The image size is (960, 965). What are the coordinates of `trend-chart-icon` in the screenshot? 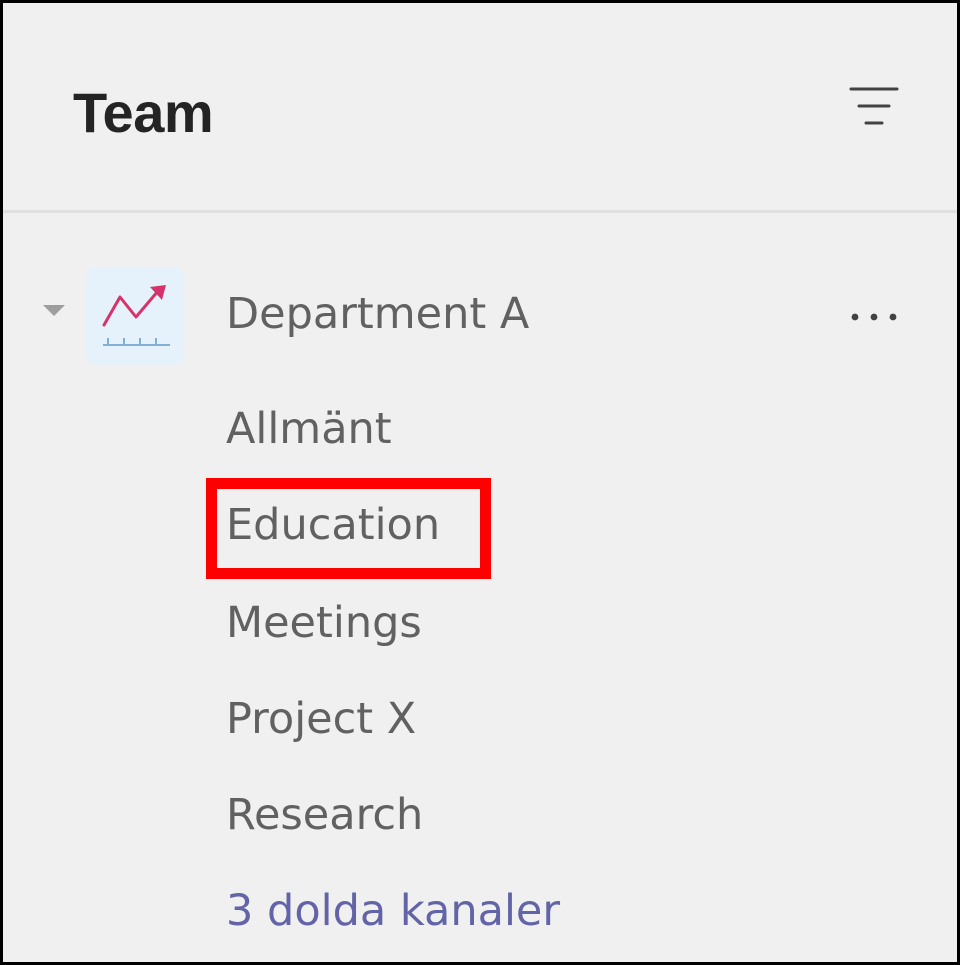 It's located at (136, 315).